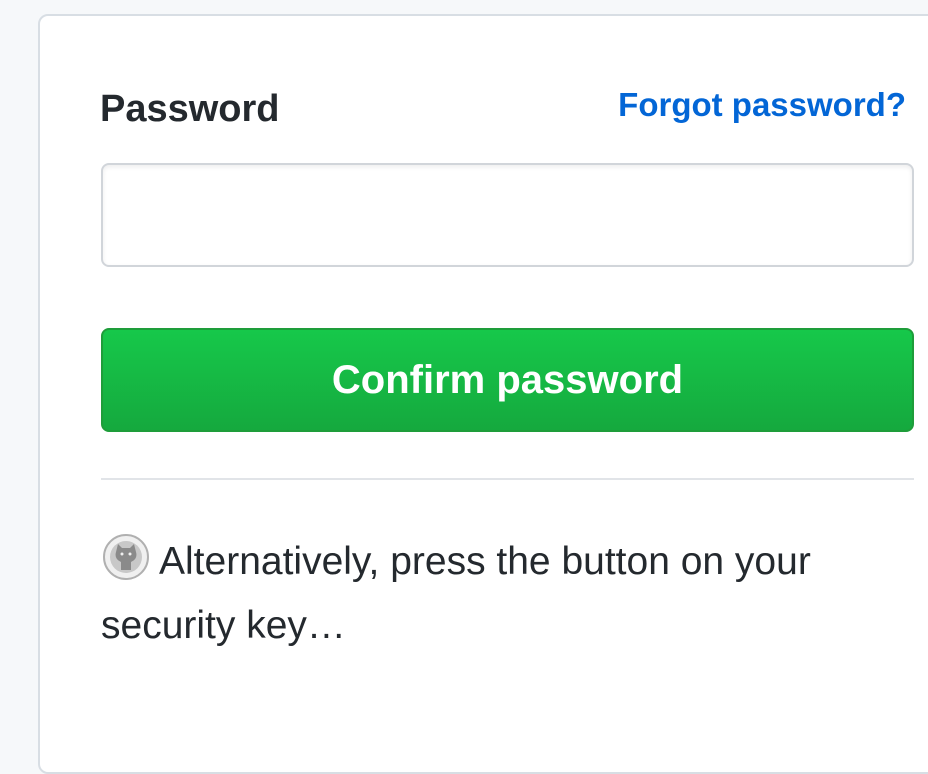 Image resolution: width=928 pixels, height=774 pixels. Describe the element at coordinates (507, 111) in the screenshot. I see `password-label-row: Password Forgot password?` at that location.